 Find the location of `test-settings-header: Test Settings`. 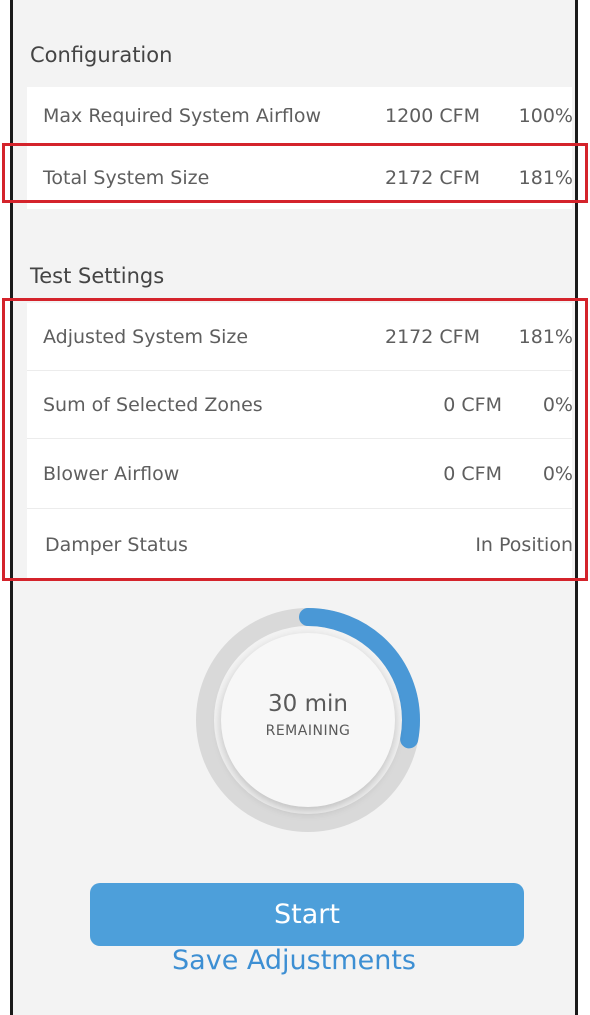

test-settings-header: Test Settings is located at coordinates (97, 276).